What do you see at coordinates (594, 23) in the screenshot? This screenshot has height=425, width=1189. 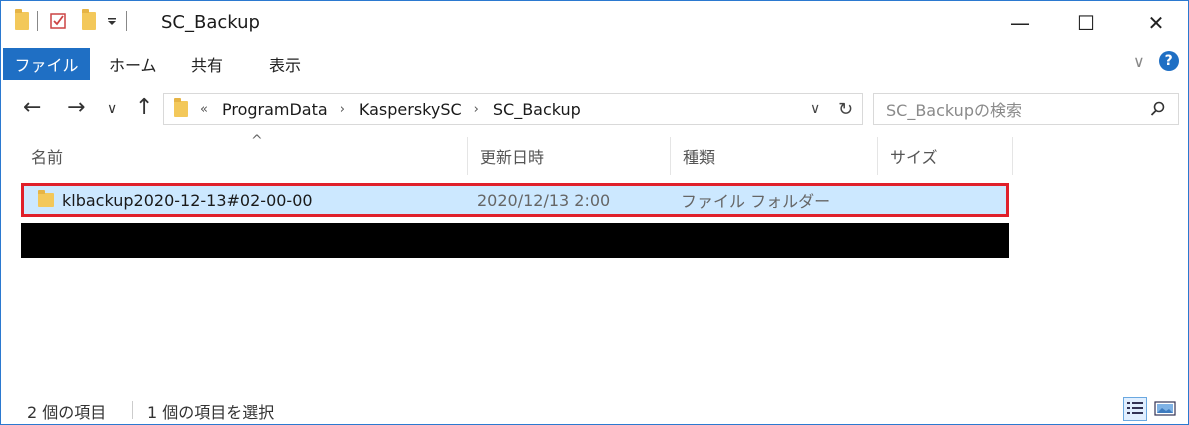 I see `title-bar: SC_Backup — ☐ ✕` at bounding box center [594, 23].